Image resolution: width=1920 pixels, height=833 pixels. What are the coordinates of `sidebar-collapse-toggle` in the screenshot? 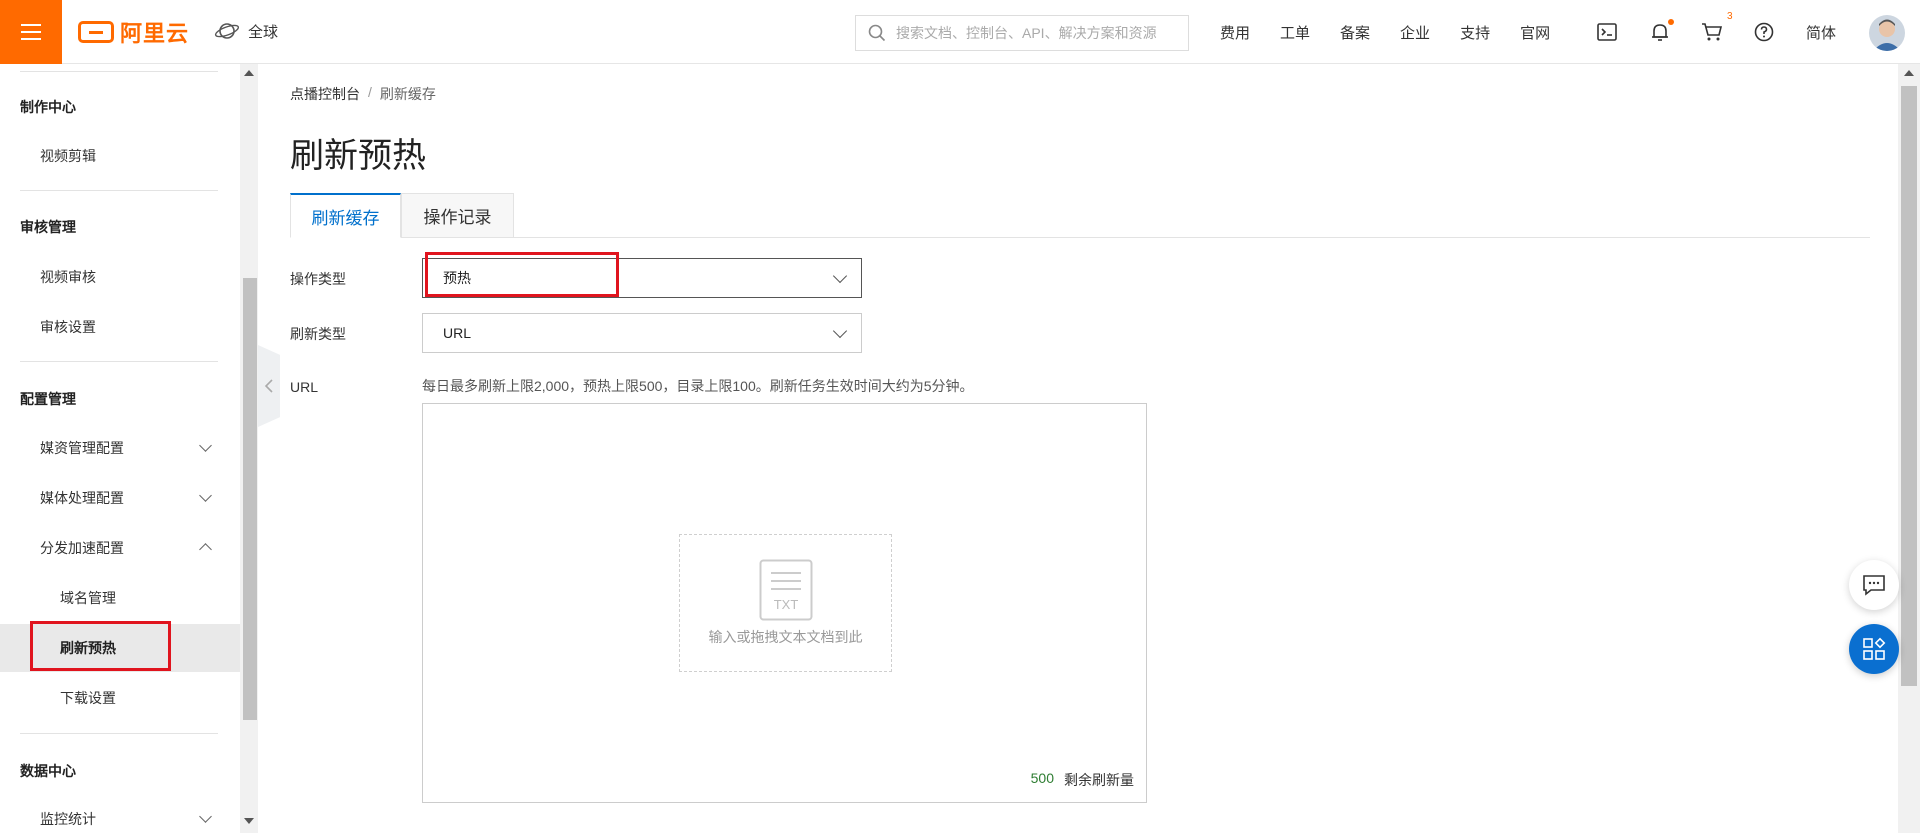 It's located at (269, 386).